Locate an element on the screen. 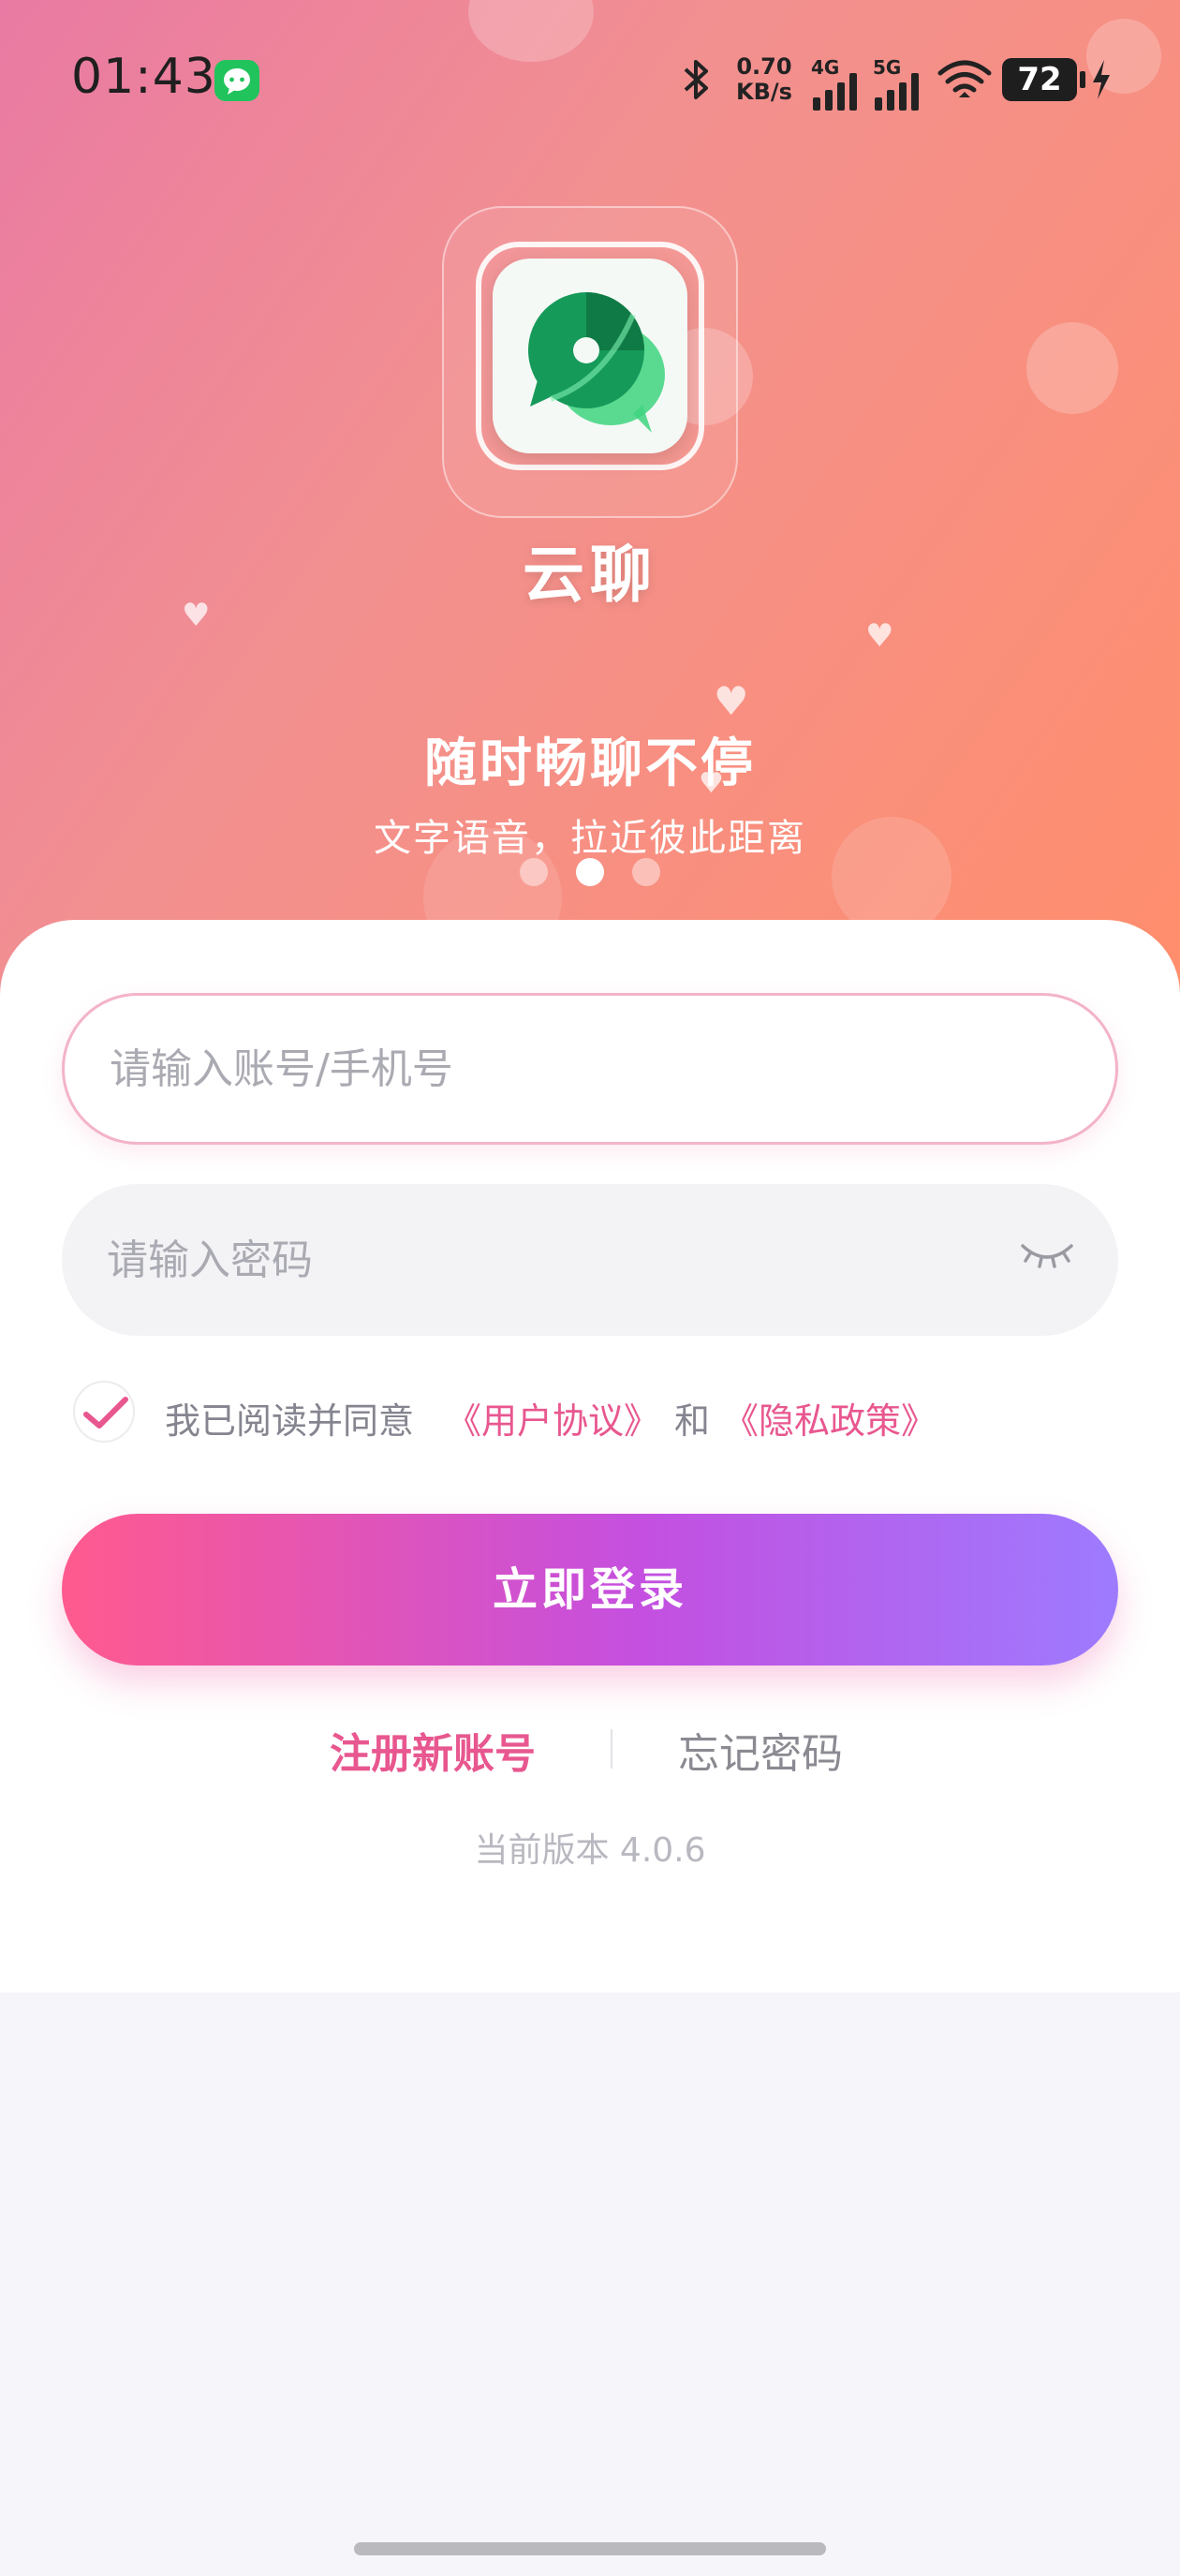  wifi-icon is located at coordinates (965, 82).